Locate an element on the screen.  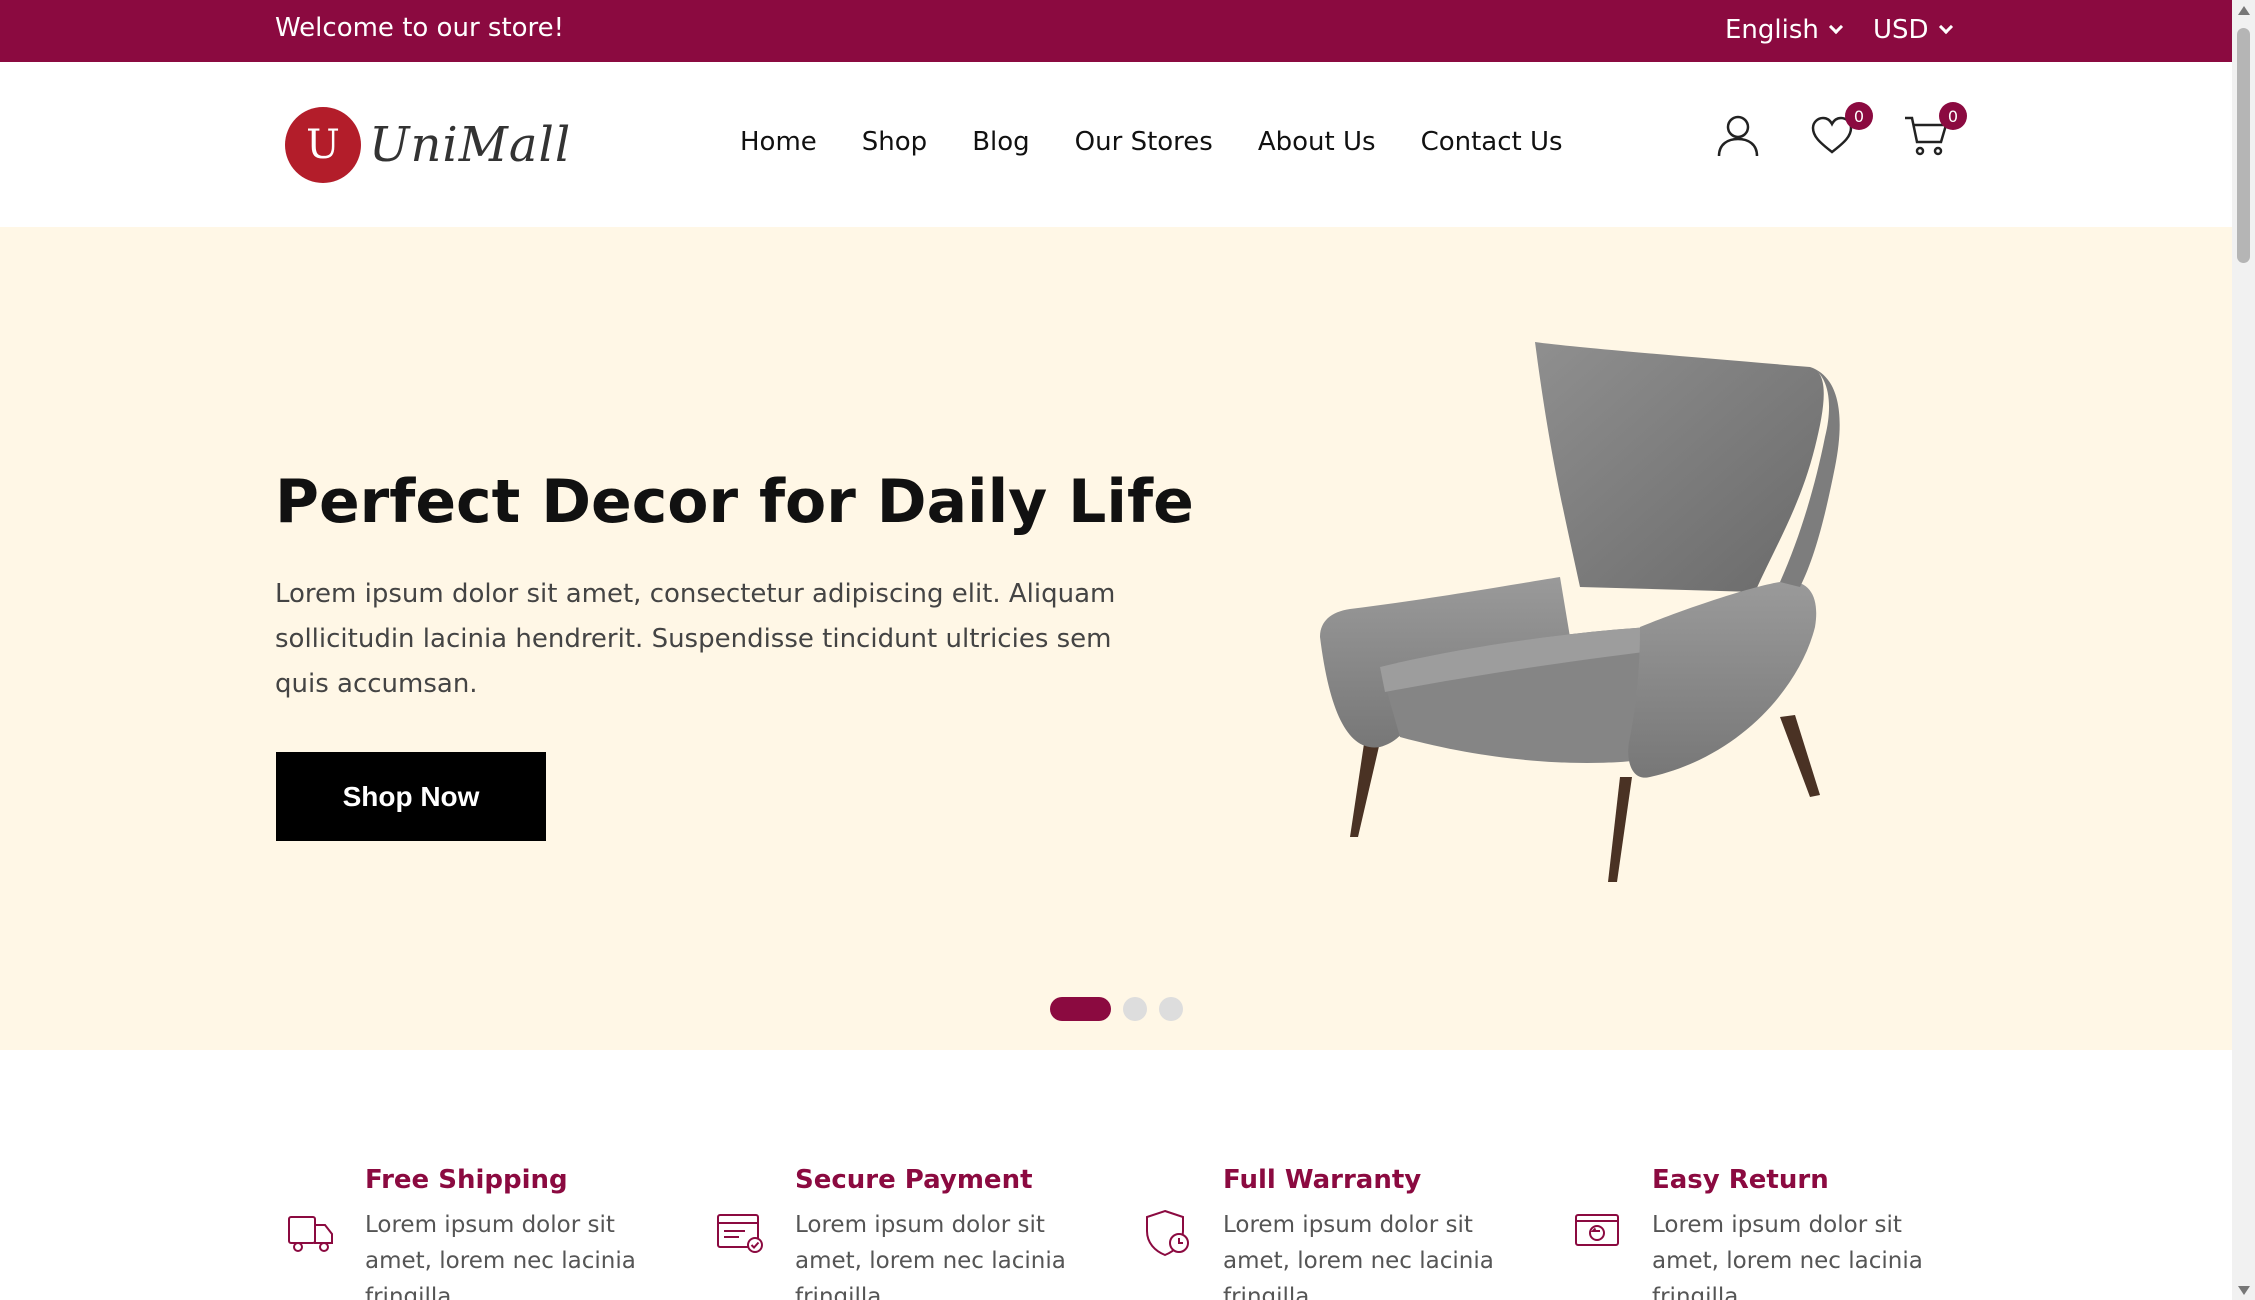
header-actions: 0 0 is located at coordinates (1841, 130).